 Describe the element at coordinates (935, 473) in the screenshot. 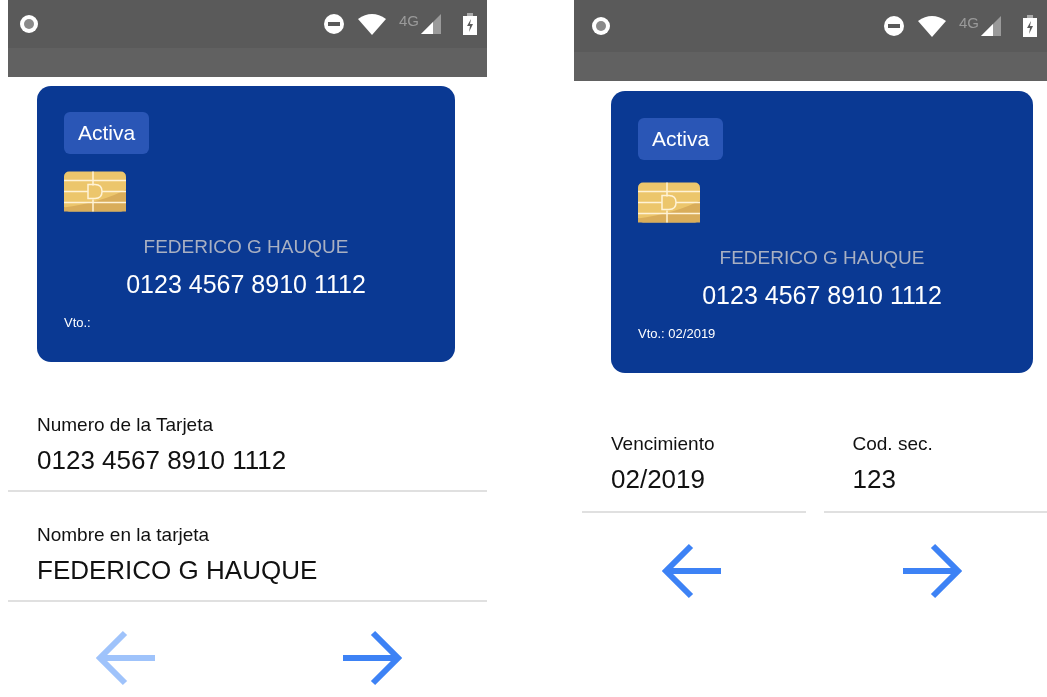

I see `text-field: Cod. sec. 123` at that location.